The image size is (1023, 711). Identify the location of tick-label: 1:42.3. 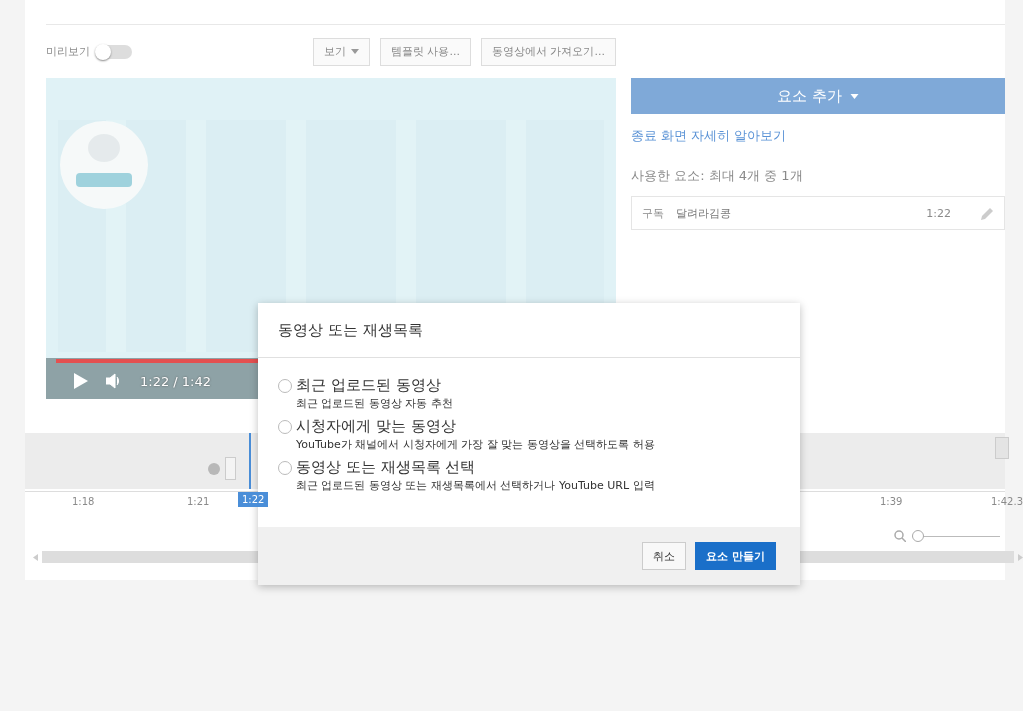
(1007, 501).